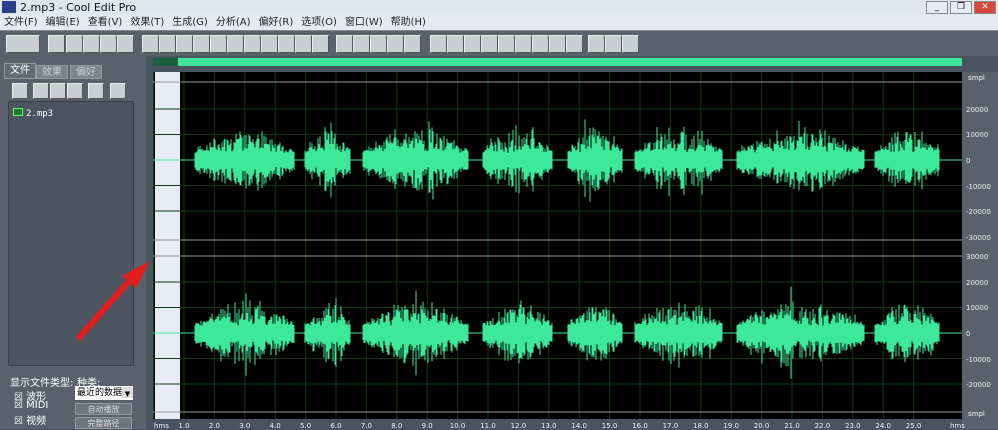  I want to click on maximize-button: ❐, so click(961, 7).